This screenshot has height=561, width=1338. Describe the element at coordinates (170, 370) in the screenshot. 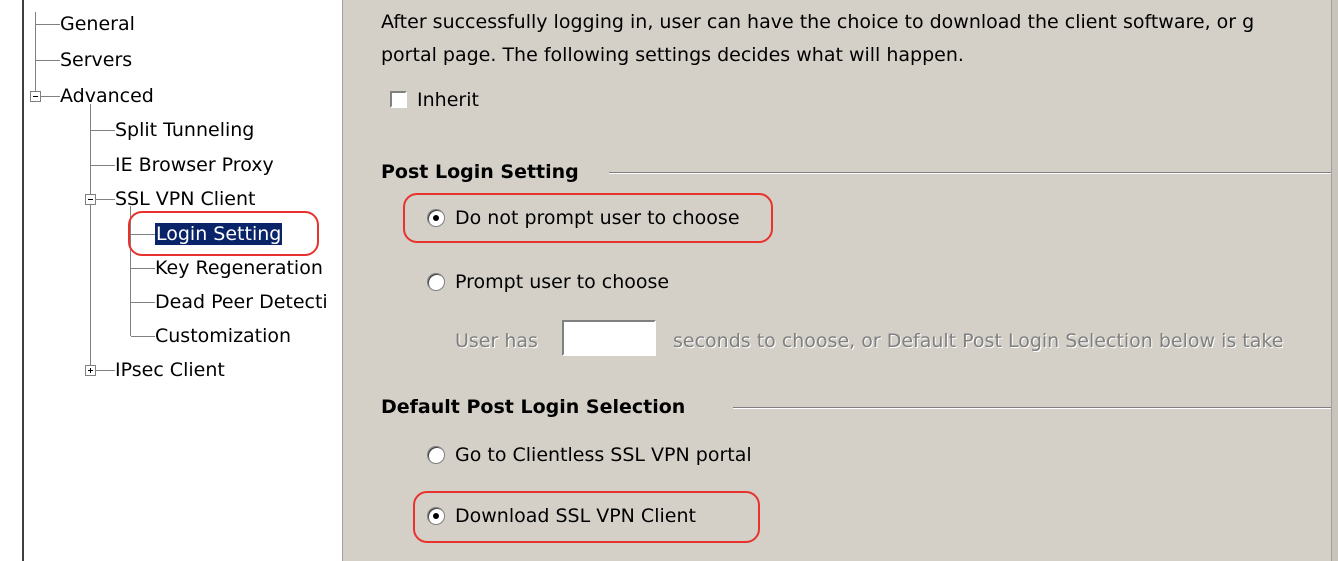

I see `tree-item-ipsec-client: IPsec Client` at that location.